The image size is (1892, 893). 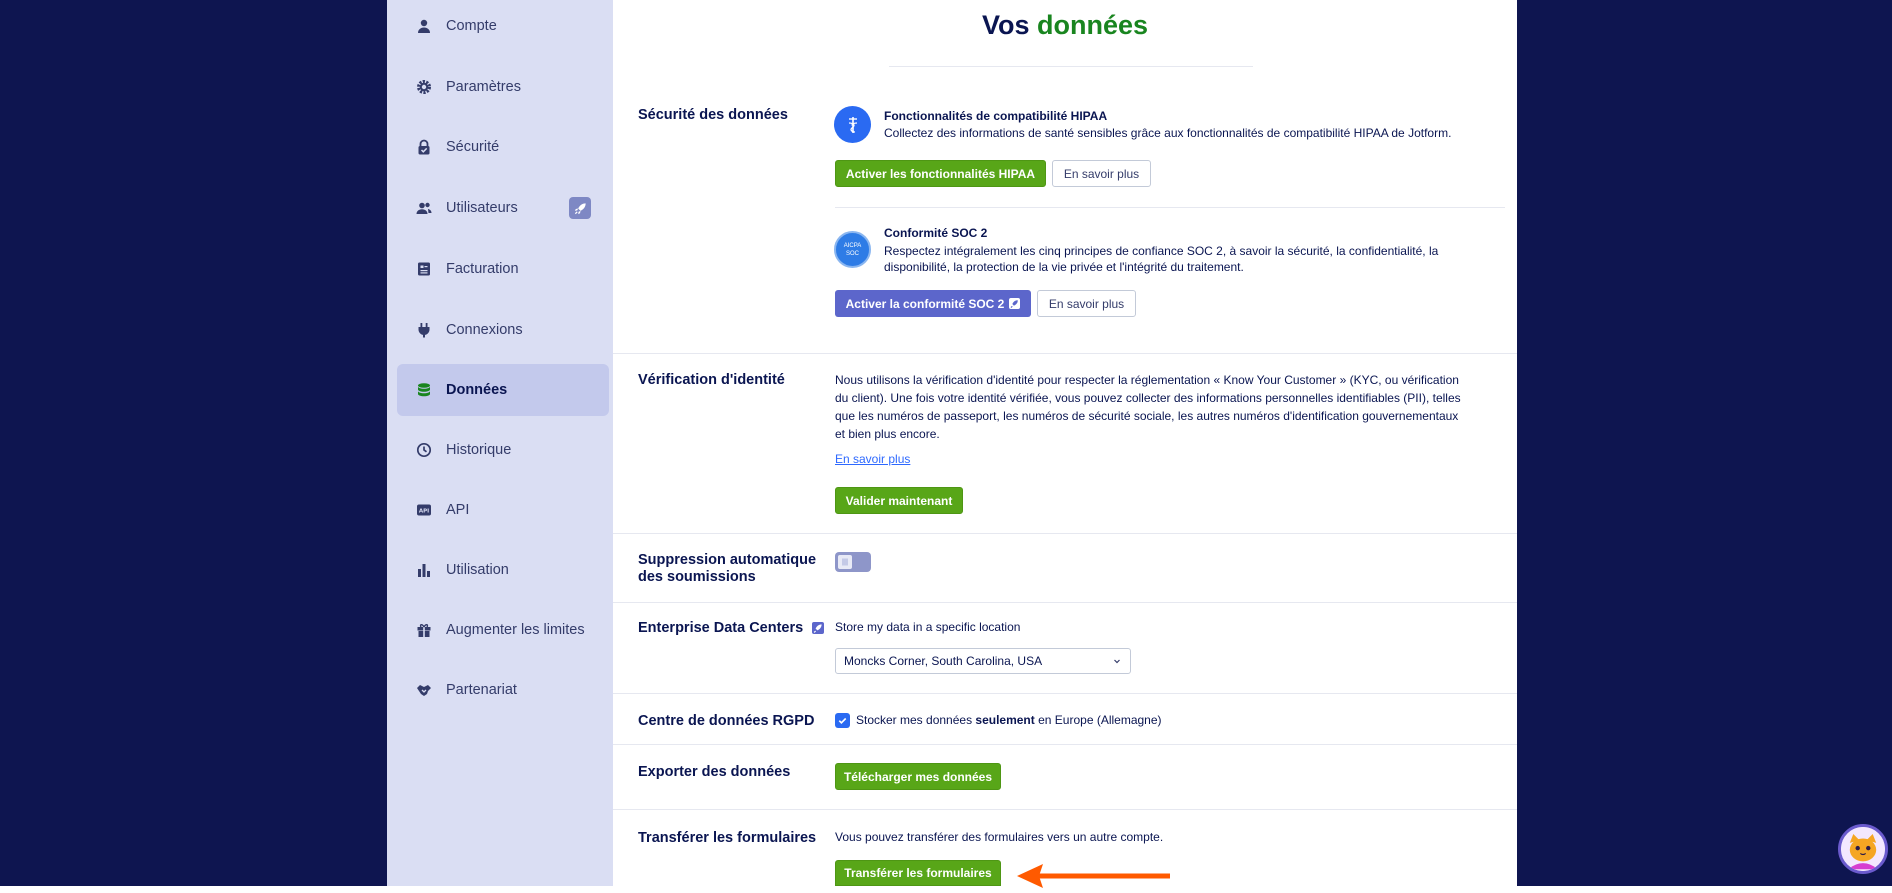 I want to click on feature-divider, so click(x=1170, y=207).